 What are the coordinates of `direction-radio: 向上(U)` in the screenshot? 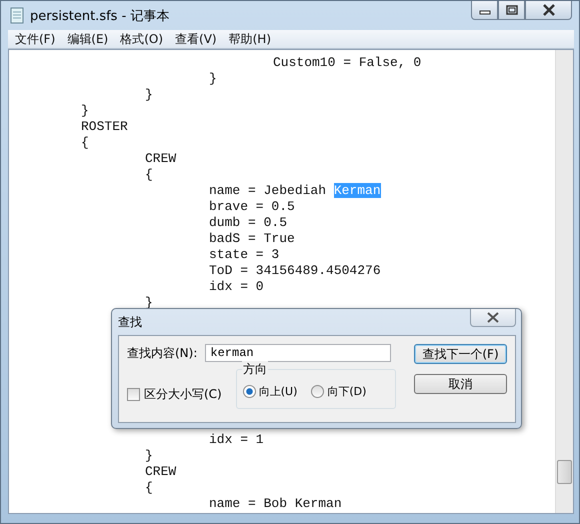 It's located at (270, 391).